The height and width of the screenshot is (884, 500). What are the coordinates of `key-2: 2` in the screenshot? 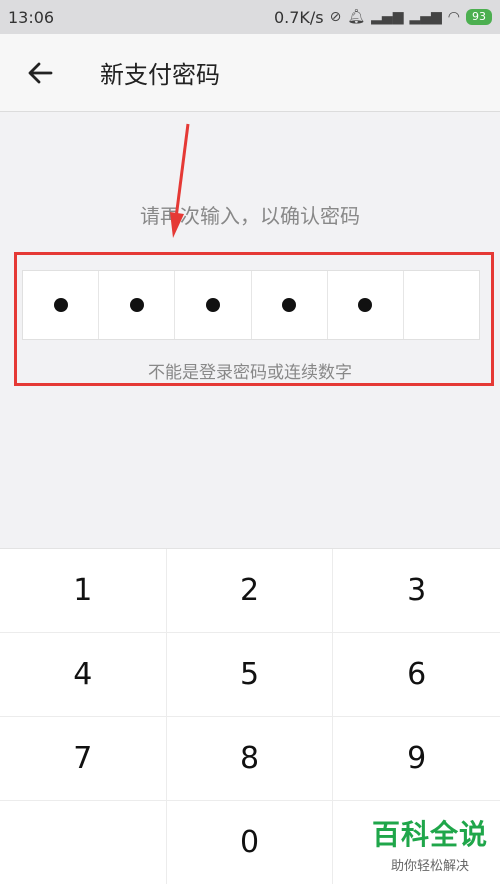 It's located at (250, 591).